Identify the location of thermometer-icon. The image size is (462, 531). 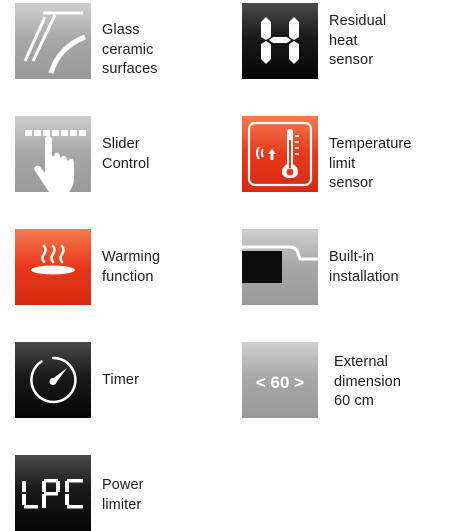
(280, 154).